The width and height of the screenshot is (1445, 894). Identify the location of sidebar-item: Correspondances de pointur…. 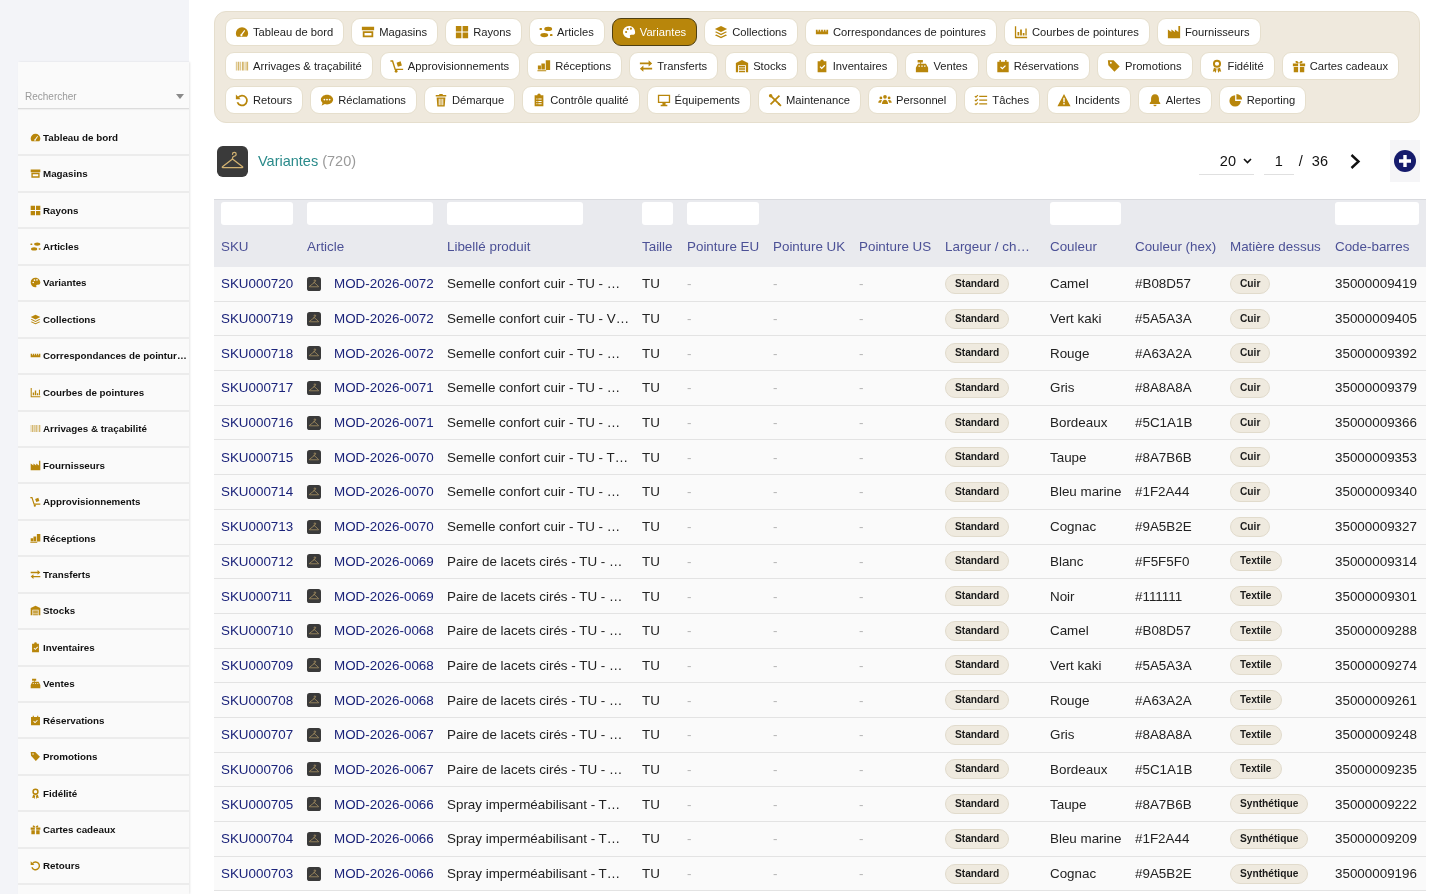
(103, 357).